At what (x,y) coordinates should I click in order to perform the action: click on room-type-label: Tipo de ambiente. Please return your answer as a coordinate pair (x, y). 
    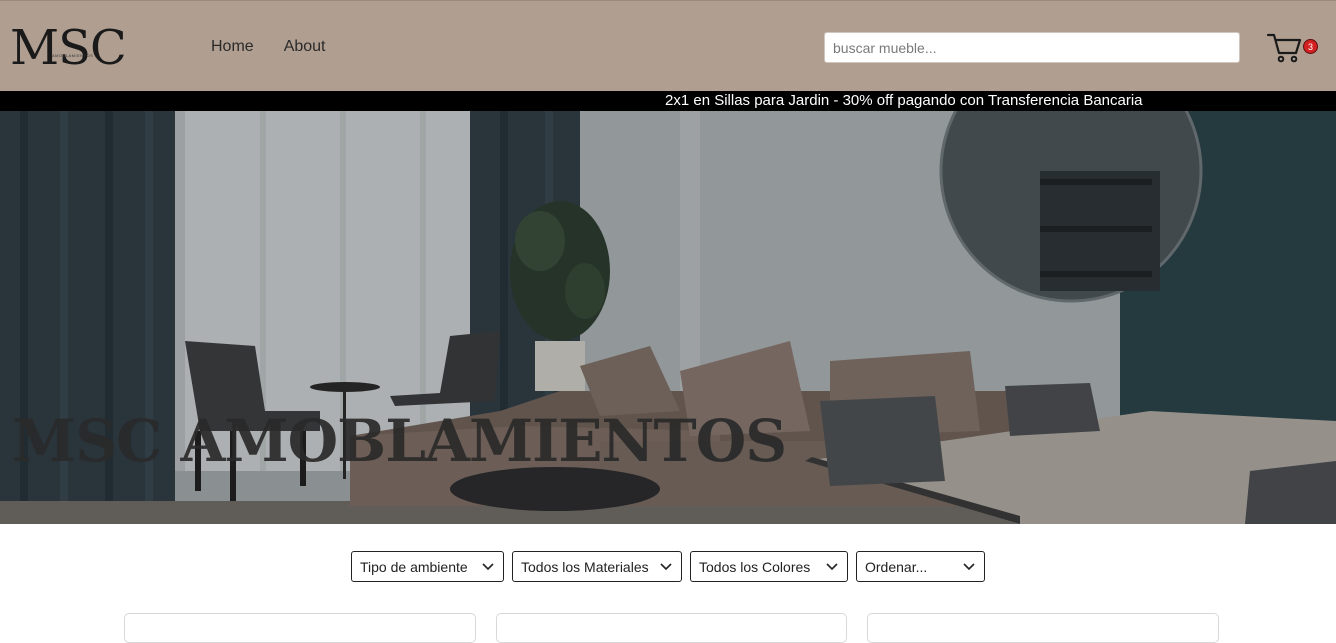
    Looking at the image, I should click on (414, 566).